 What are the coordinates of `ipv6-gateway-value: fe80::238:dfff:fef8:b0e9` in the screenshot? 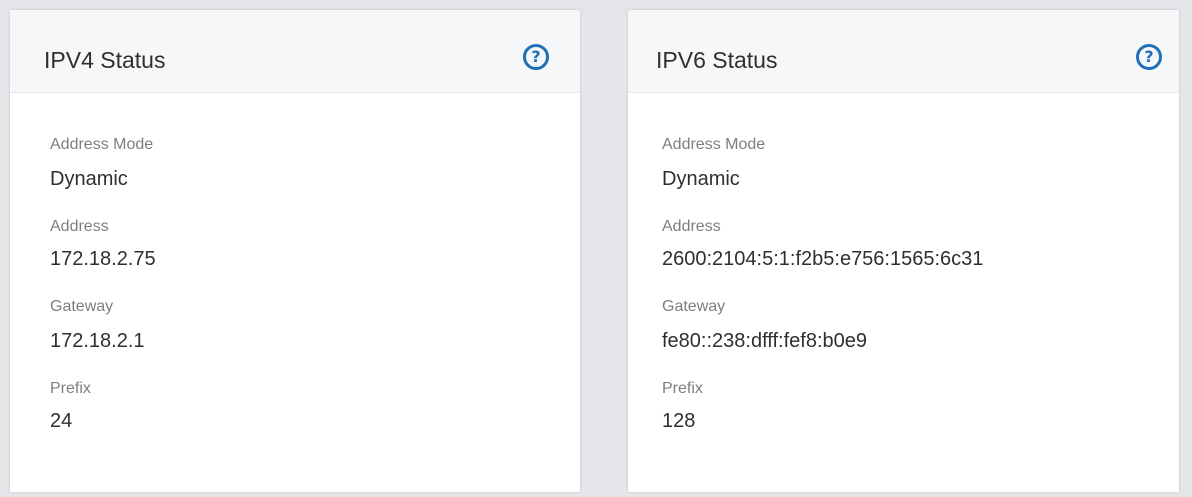 It's located at (764, 341).